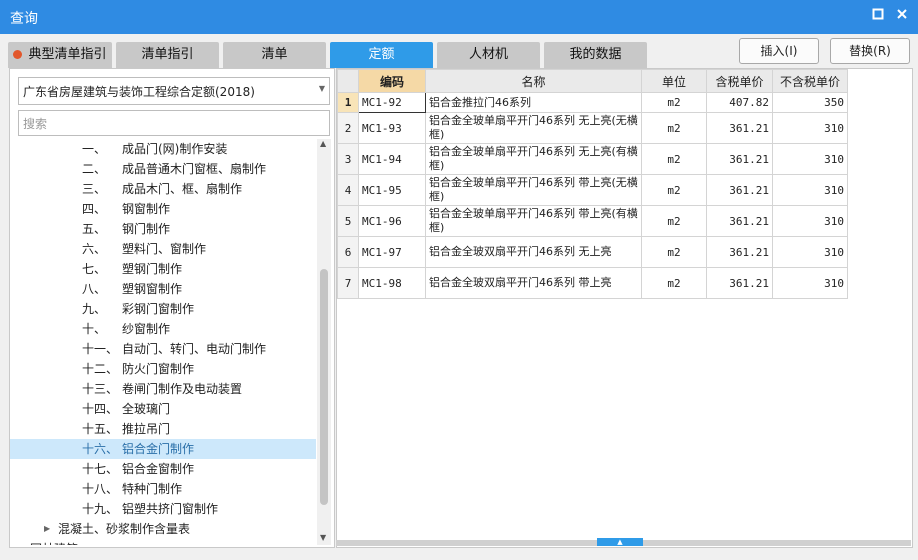 This screenshot has width=918, height=560. Describe the element at coordinates (392, 283) in the screenshot. I see `cell-code: MC1-98` at that location.